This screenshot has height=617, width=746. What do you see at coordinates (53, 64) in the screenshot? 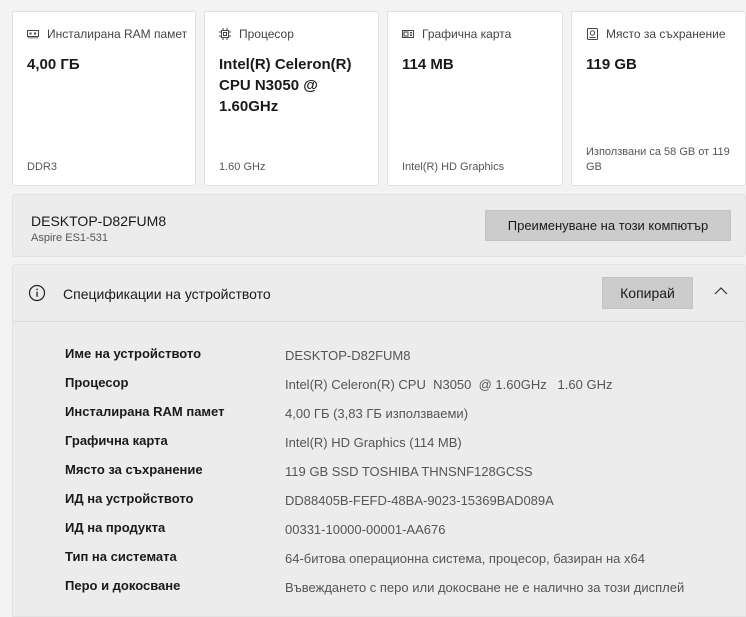
I see `ram-card-value: 4,00 ГБ` at bounding box center [53, 64].